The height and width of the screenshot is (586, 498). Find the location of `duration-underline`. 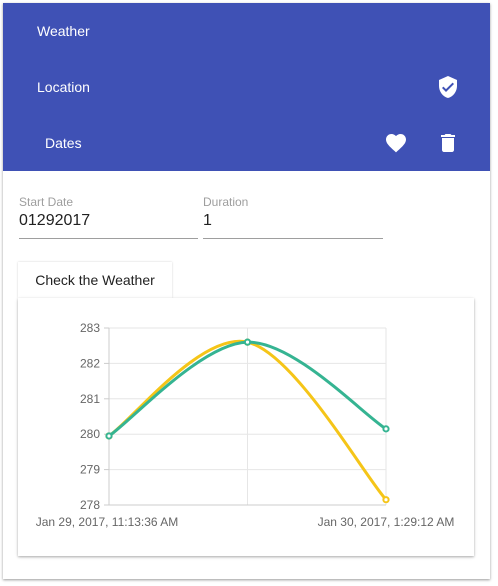

duration-underline is located at coordinates (293, 238).